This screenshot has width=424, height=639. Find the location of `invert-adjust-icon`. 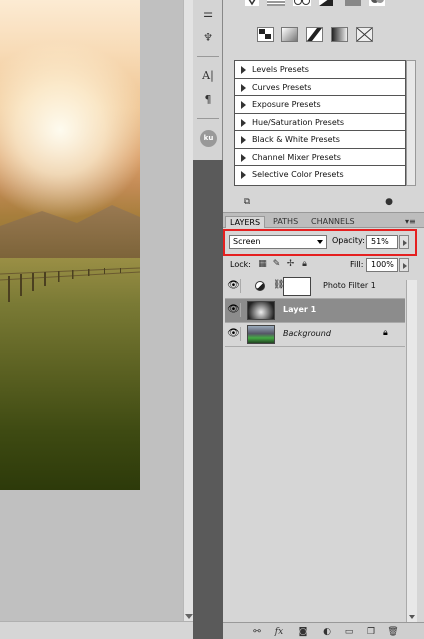

invert-adjust-icon is located at coordinates (265, 34).